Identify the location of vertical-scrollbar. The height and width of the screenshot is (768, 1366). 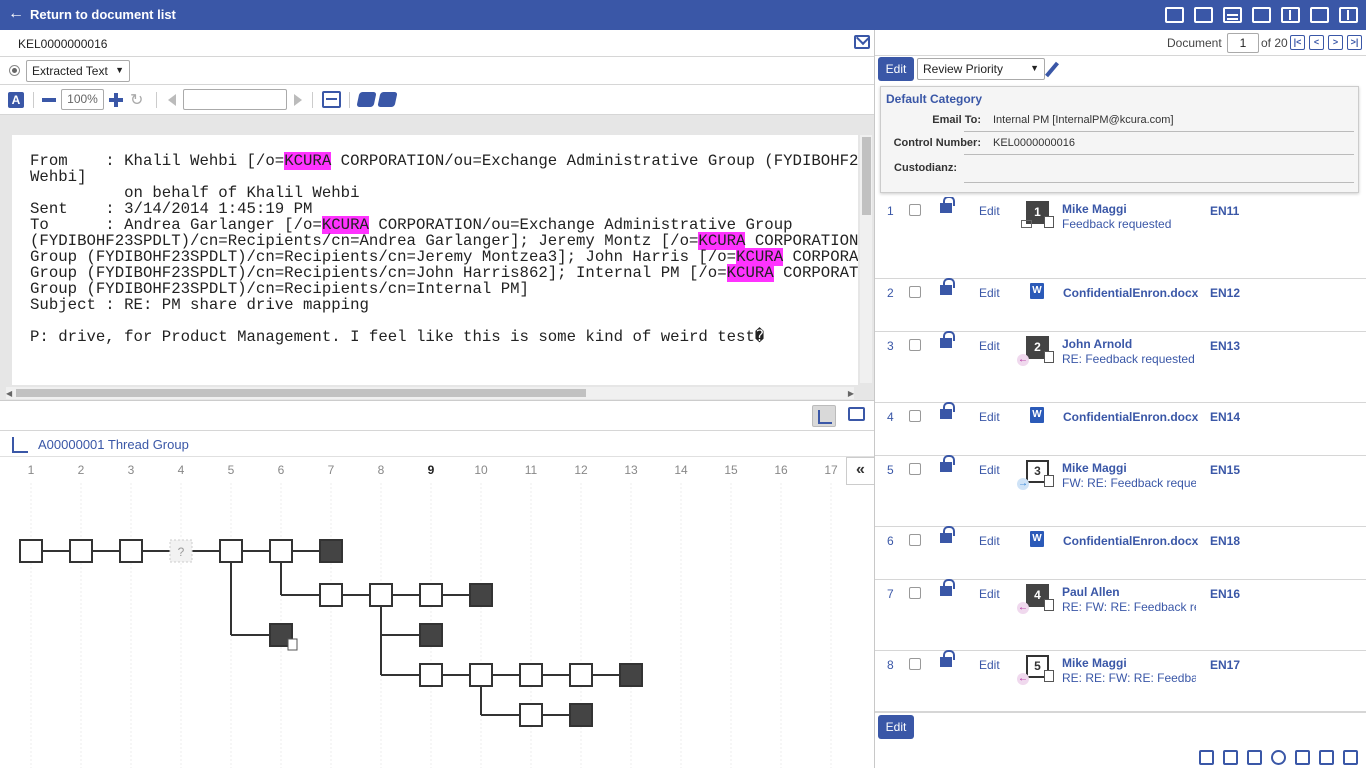
(866, 259).